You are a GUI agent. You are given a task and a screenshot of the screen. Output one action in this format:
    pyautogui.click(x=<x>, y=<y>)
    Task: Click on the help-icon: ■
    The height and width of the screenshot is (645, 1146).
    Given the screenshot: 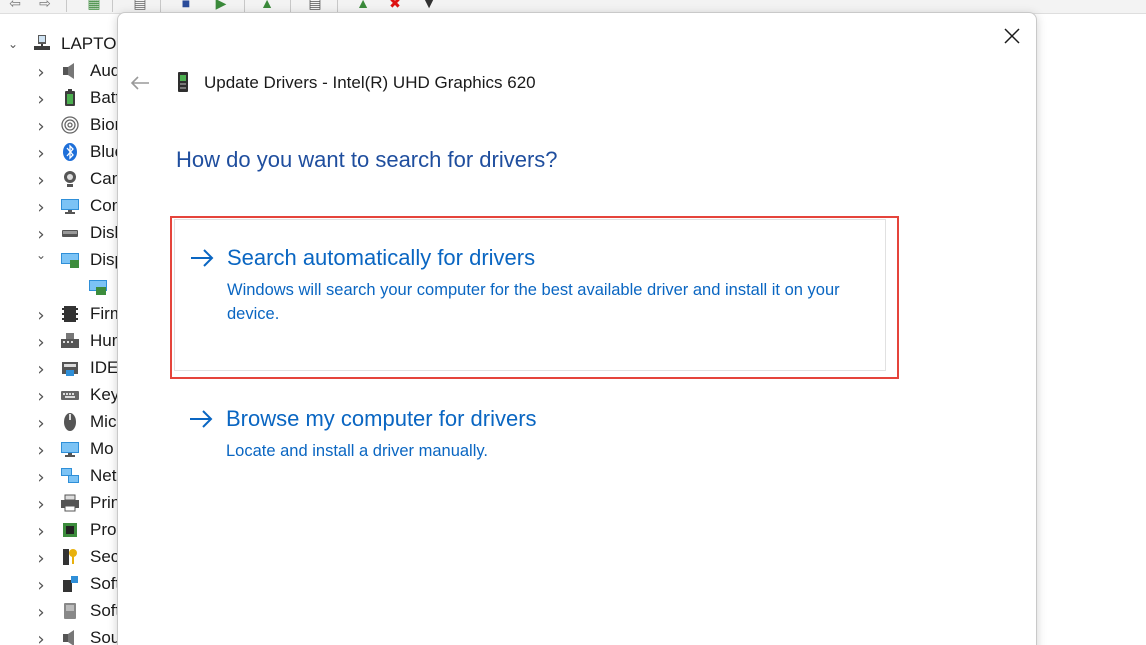 What is the action you would take?
    pyautogui.click(x=186, y=6)
    